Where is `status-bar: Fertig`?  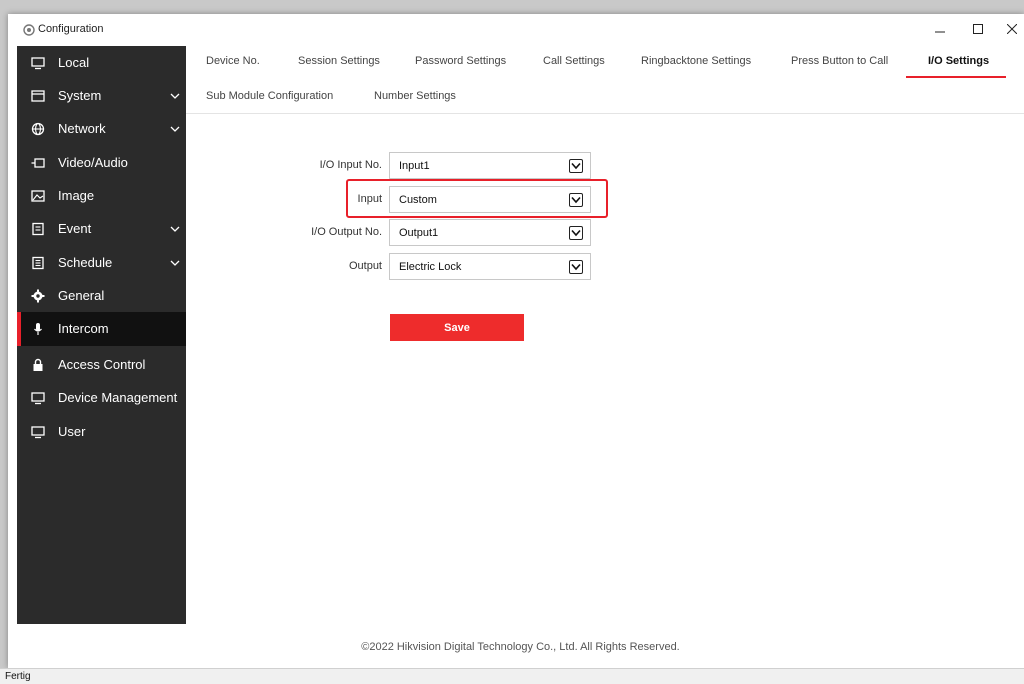 status-bar: Fertig is located at coordinates (512, 676).